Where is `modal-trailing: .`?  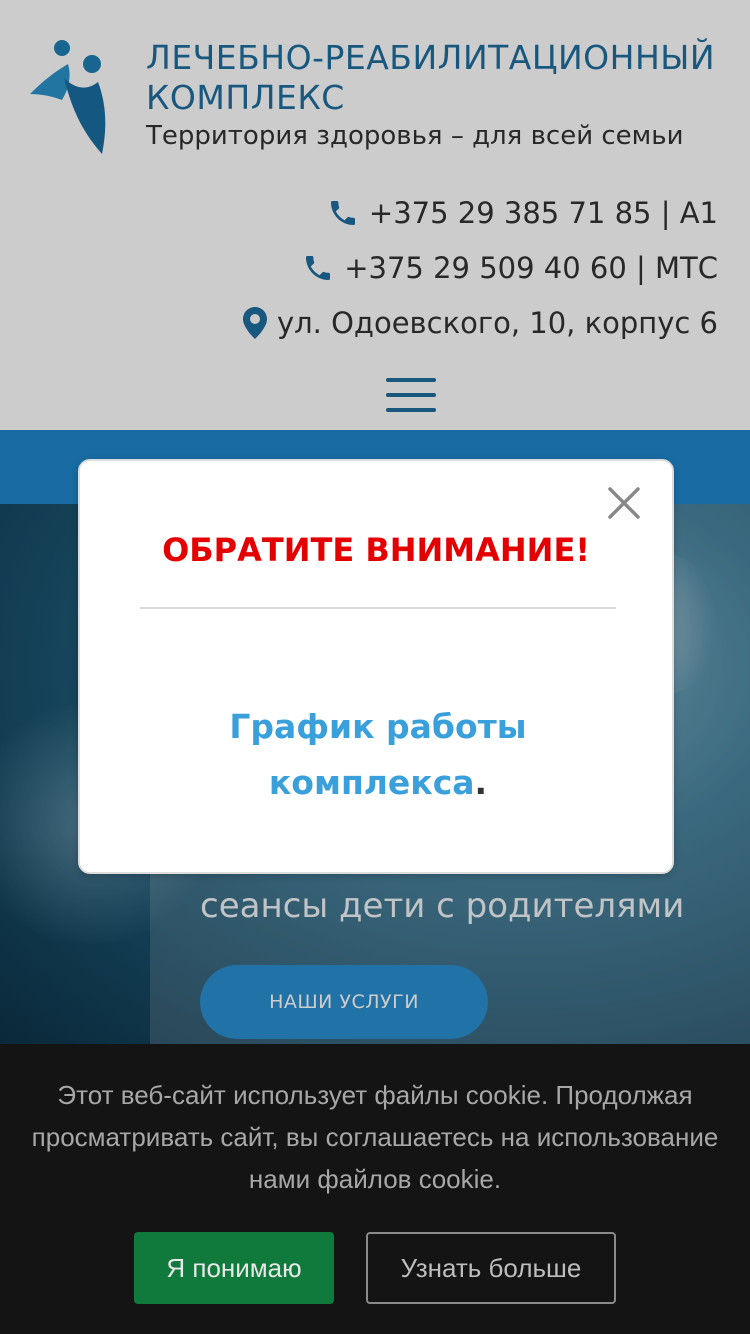 modal-trailing: . is located at coordinates (481, 782).